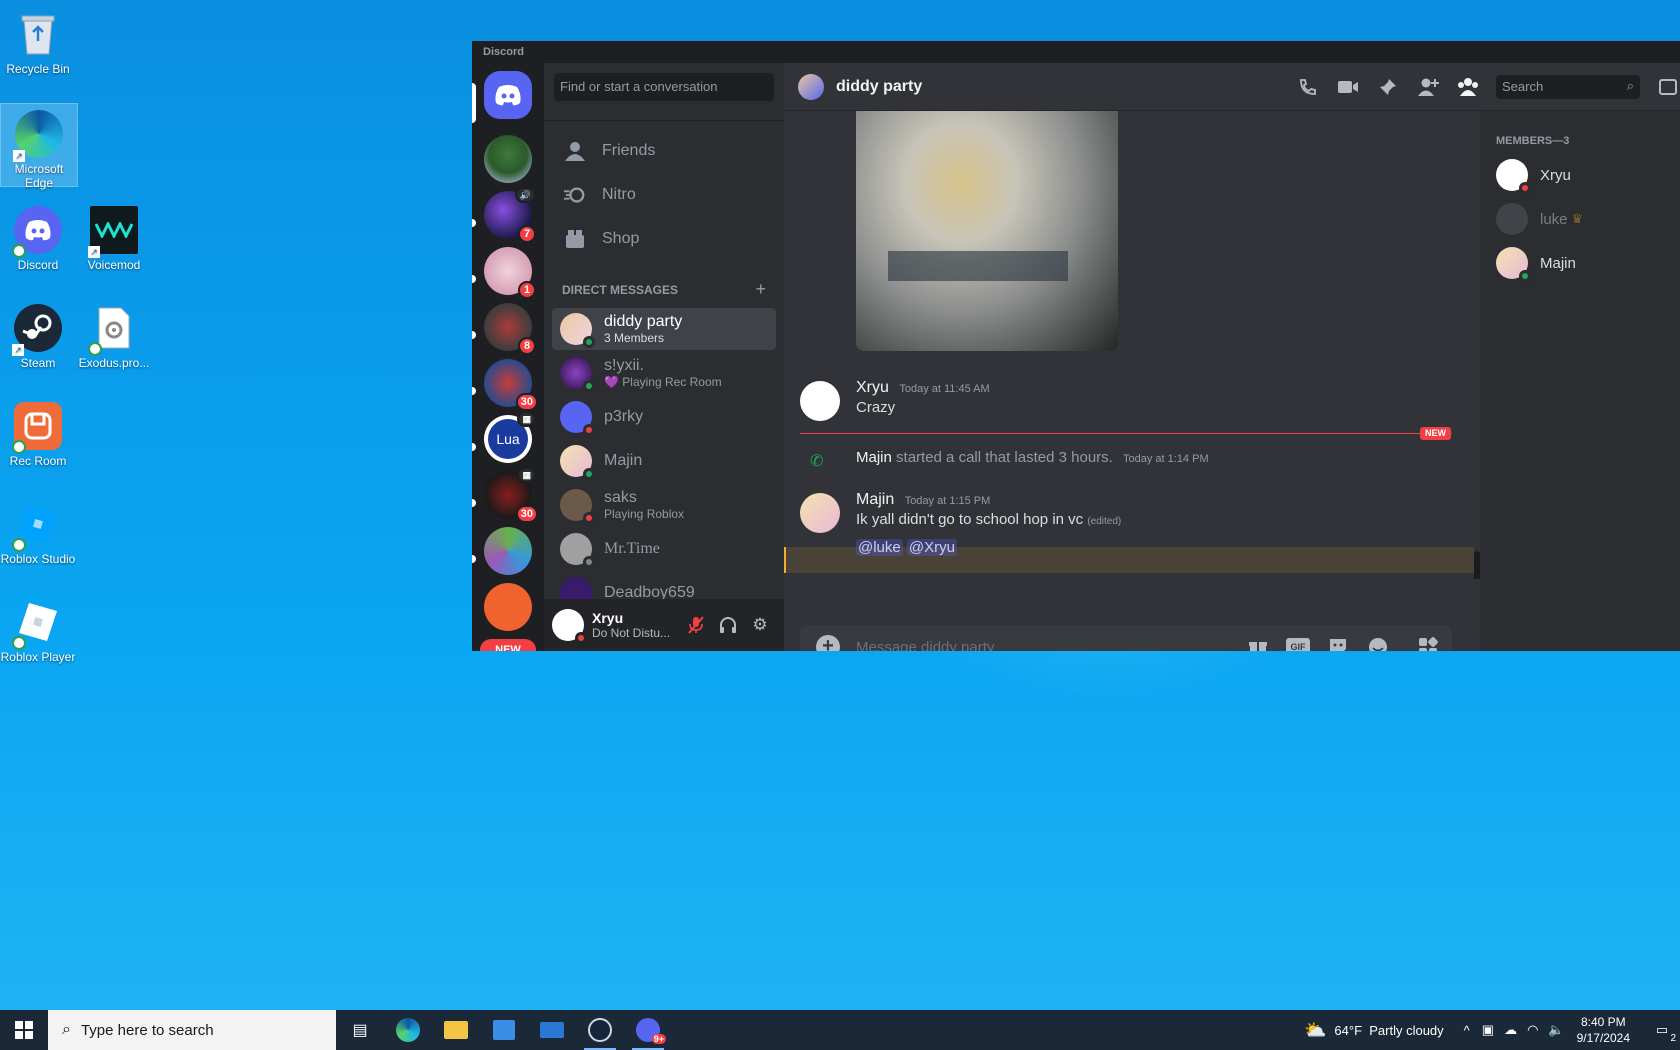 The height and width of the screenshot is (1050, 1680). What do you see at coordinates (38, 236) in the screenshot?
I see `desktop-icon-discord: Discord` at bounding box center [38, 236].